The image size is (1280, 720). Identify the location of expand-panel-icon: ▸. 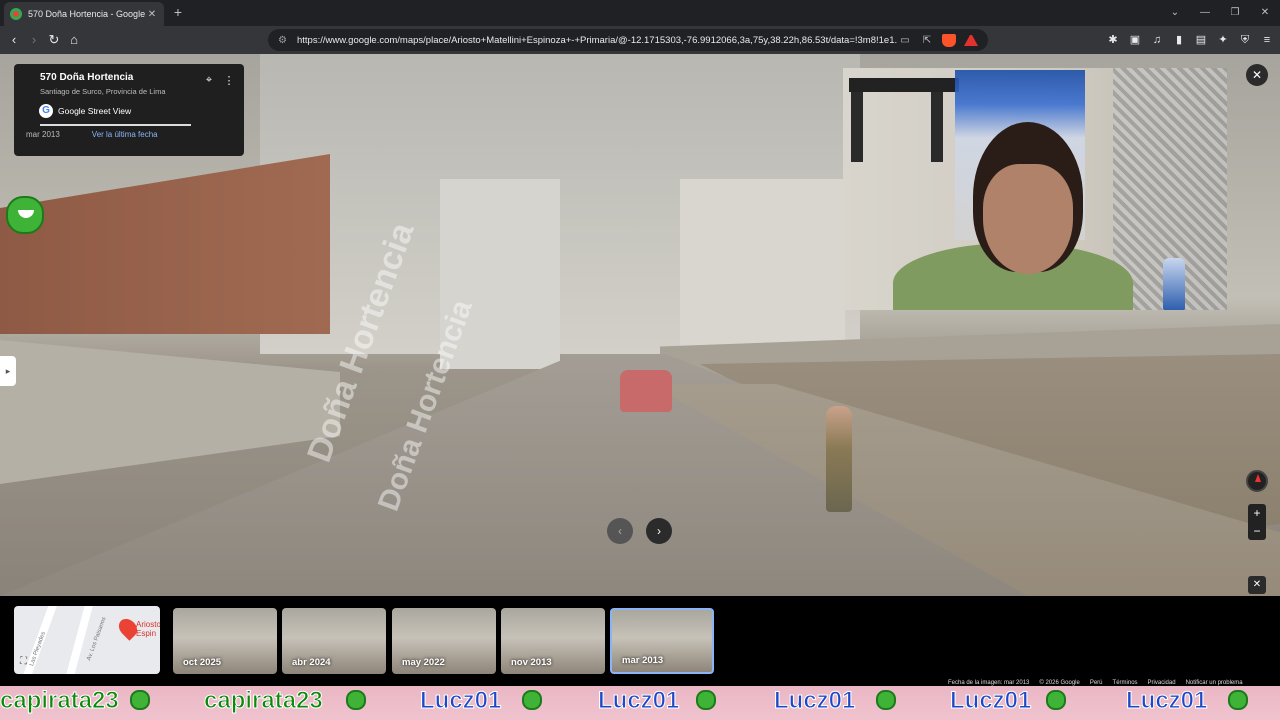
(8, 371).